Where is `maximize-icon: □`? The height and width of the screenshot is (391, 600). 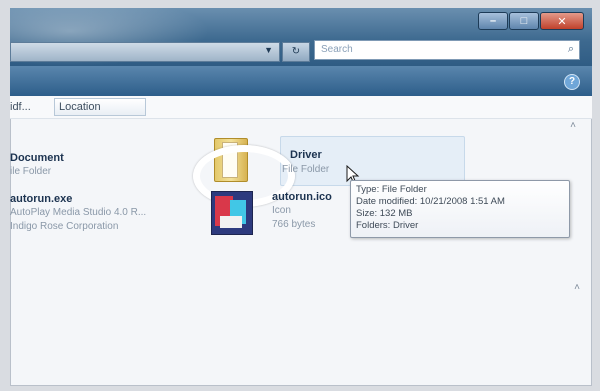 maximize-icon: □ is located at coordinates (524, 21).